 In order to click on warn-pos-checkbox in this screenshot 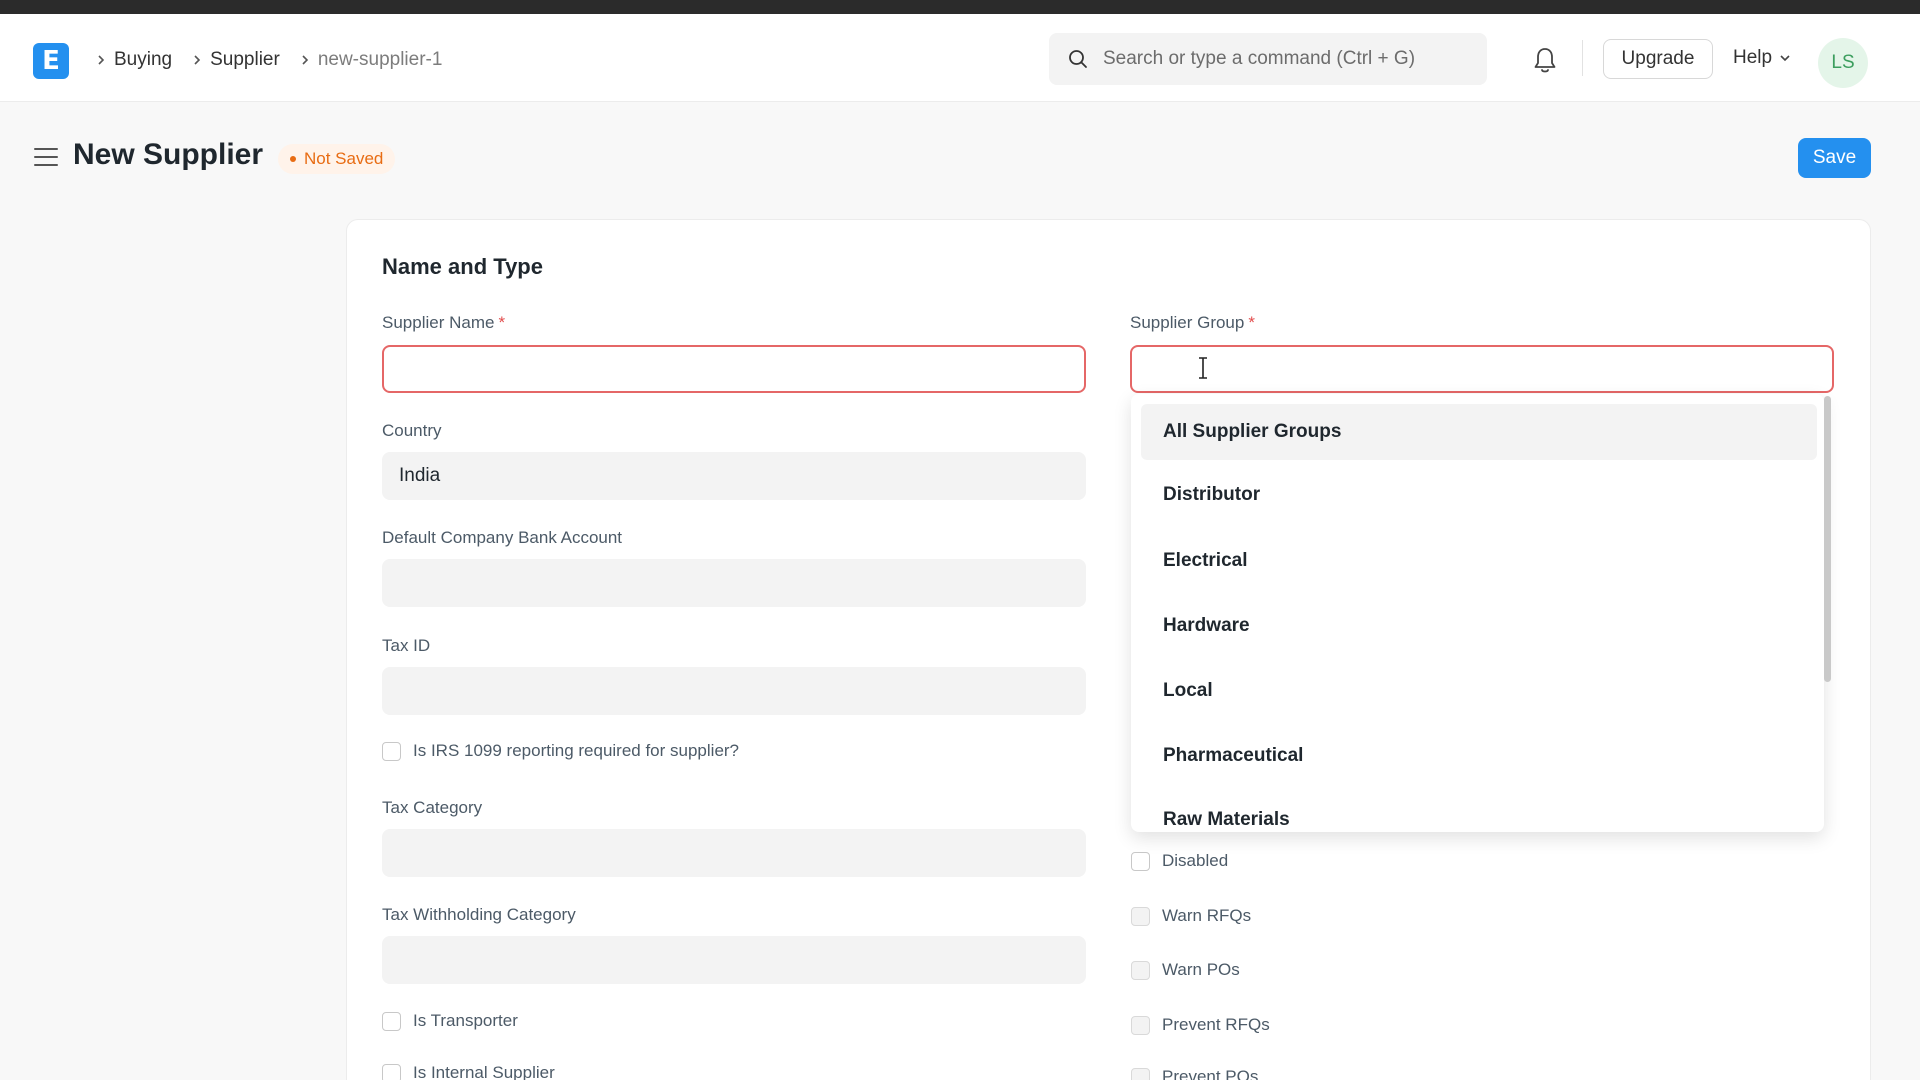, I will do `click(1140, 970)`.